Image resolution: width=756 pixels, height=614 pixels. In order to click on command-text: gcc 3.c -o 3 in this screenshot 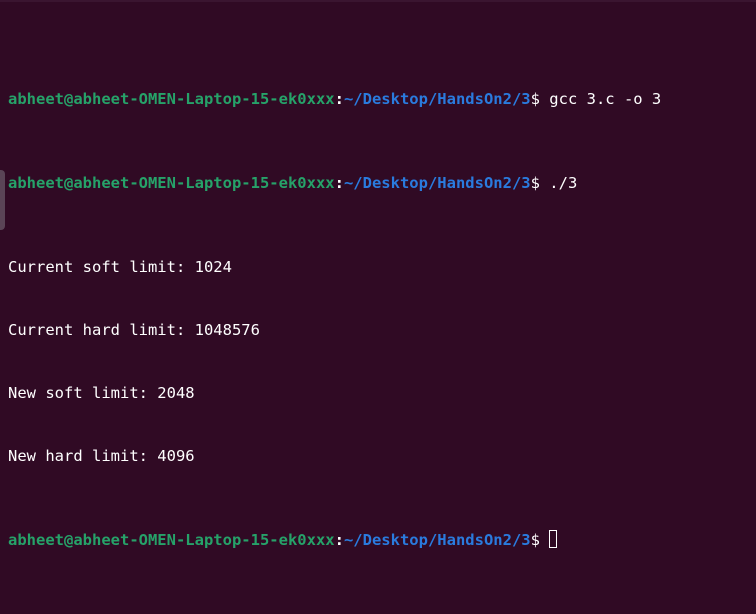, I will do `click(600, 99)`.